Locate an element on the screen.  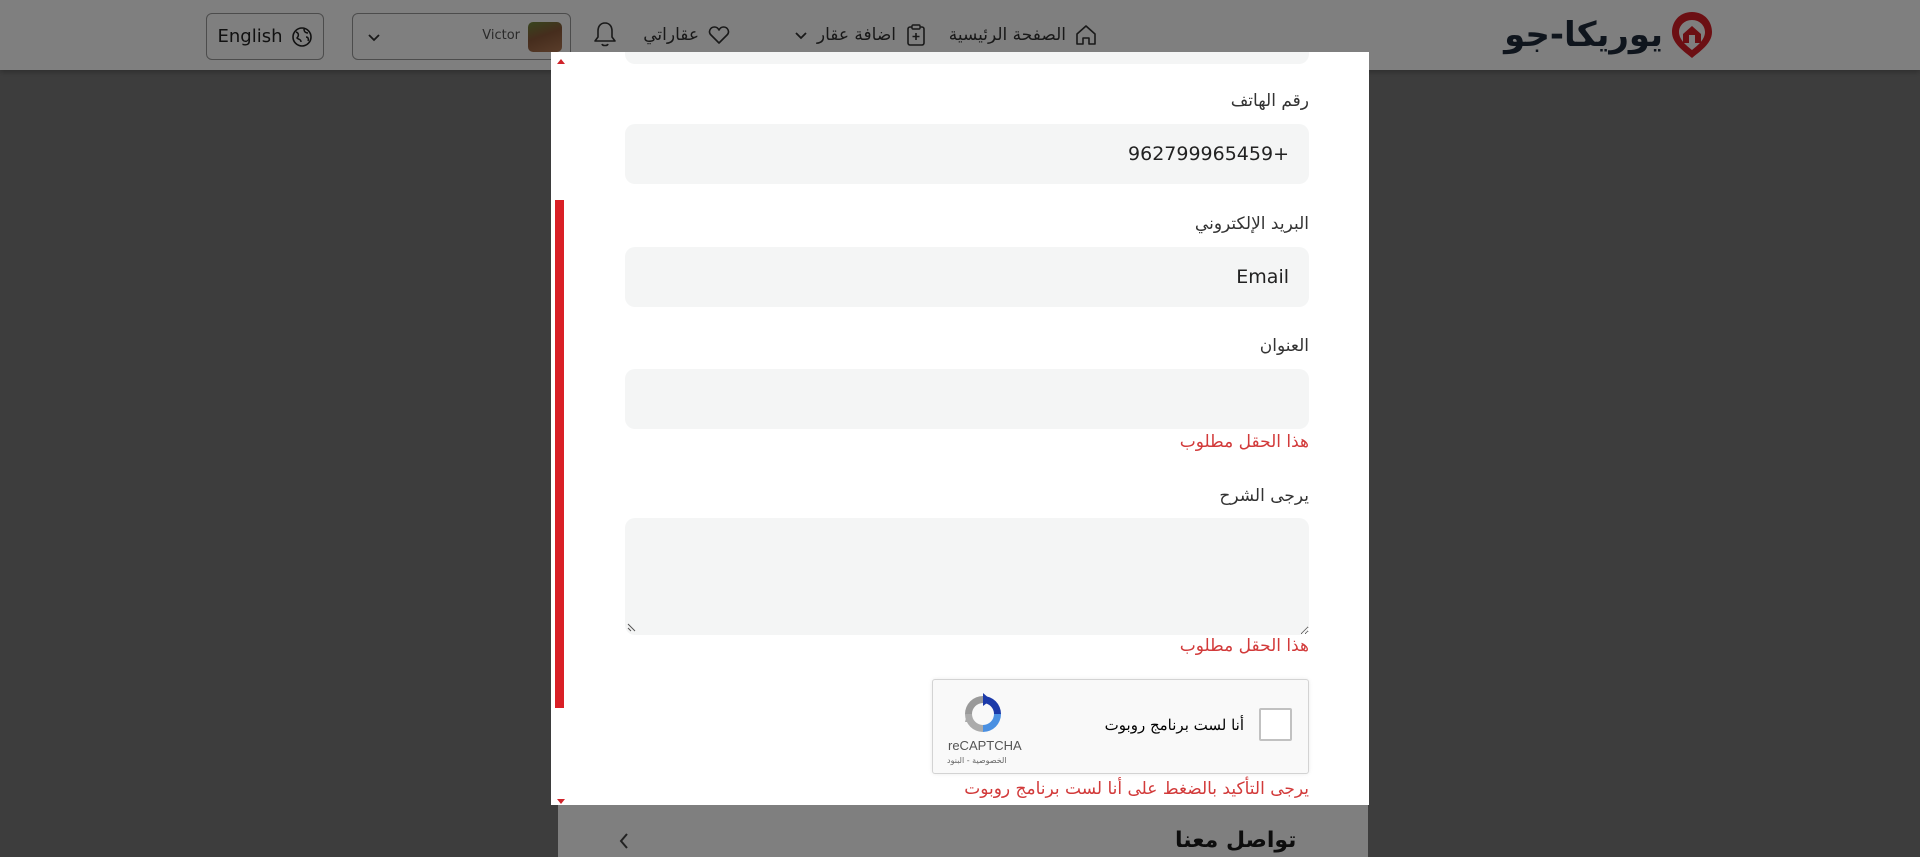
phone-input is located at coordinates (967, 154).